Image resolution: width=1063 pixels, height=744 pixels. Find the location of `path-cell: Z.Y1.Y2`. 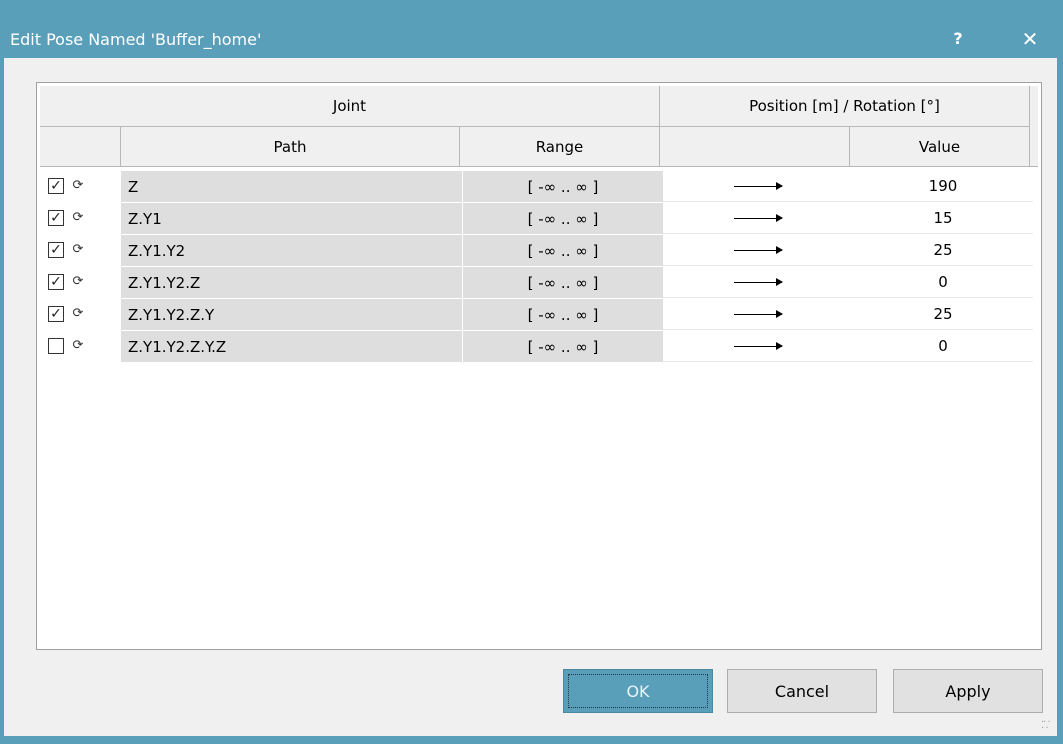

path-cell: Z.Y1.Y2 is located at coordinates (291, 250).